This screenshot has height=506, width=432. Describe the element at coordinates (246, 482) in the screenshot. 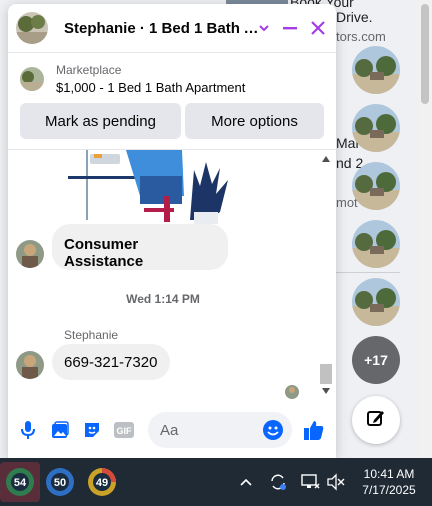

I see `chevron-up-icon` at that location.